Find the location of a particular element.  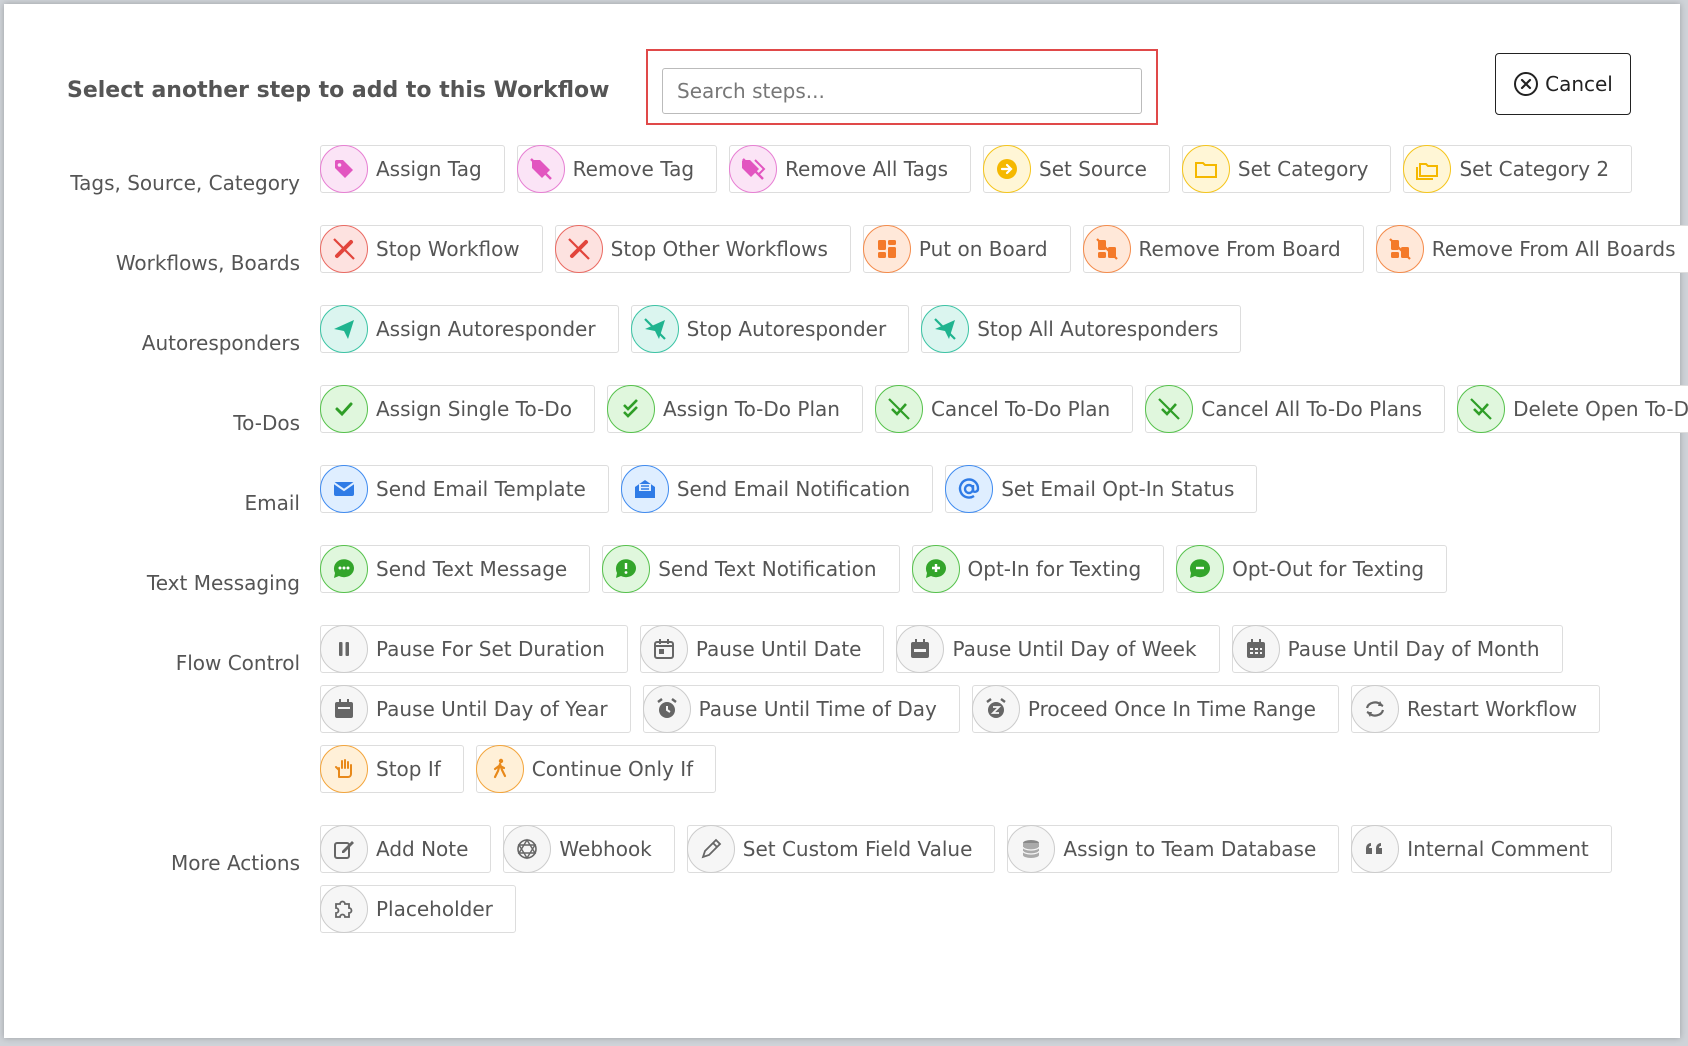

step-send-email-template: Send Email Template is located at coordinates (464, 489).